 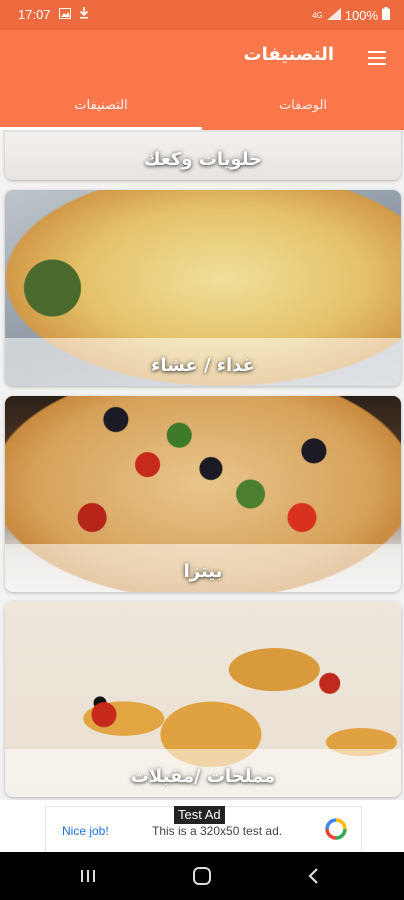 I want to click on category-card-sweets: حلويات وكعك, so click(x=203, y=155).